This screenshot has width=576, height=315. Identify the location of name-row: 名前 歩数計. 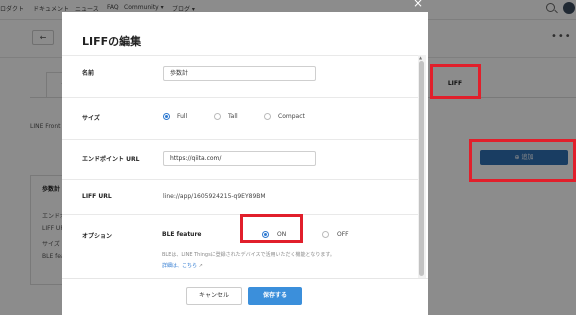
(240, 76).